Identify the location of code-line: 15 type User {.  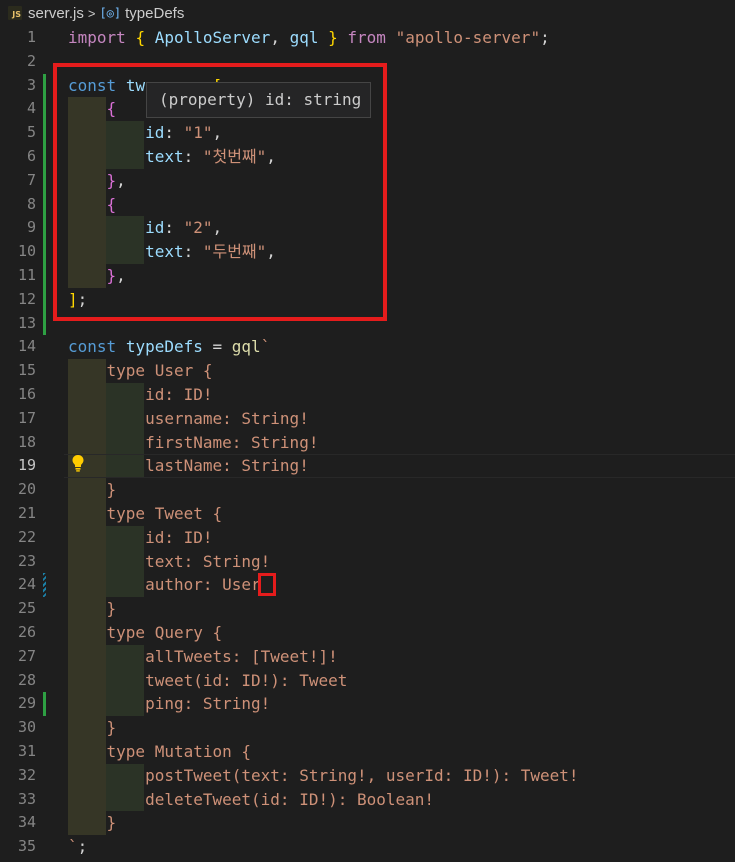
(367, 371).